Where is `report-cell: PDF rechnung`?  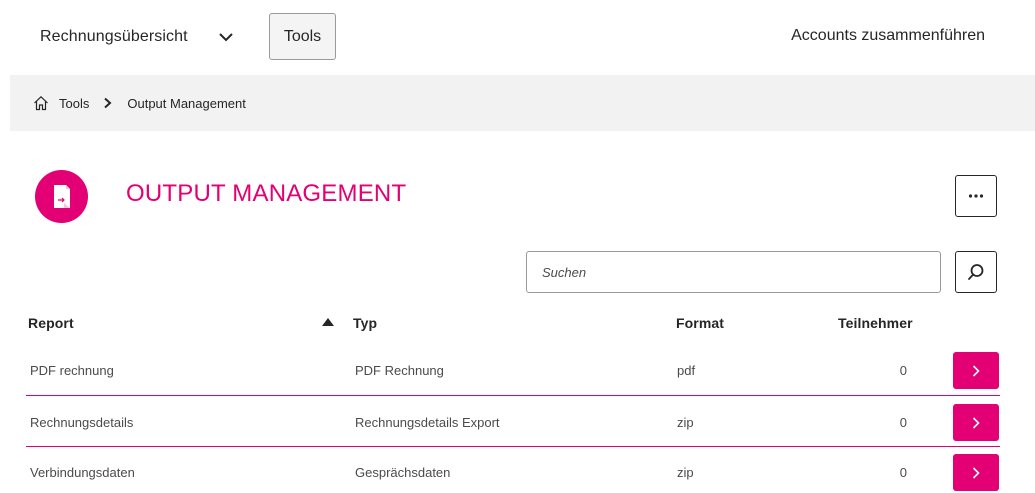 report-cell: PDF rechnung is located at coordinates (72, 370).